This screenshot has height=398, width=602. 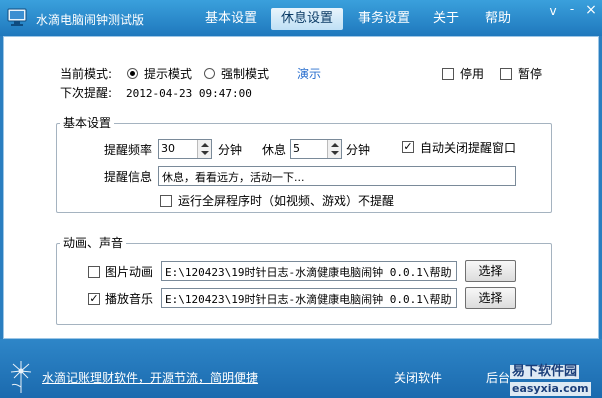 I want to click on mode-label: 当前模式:, so click(x=86, y=74).